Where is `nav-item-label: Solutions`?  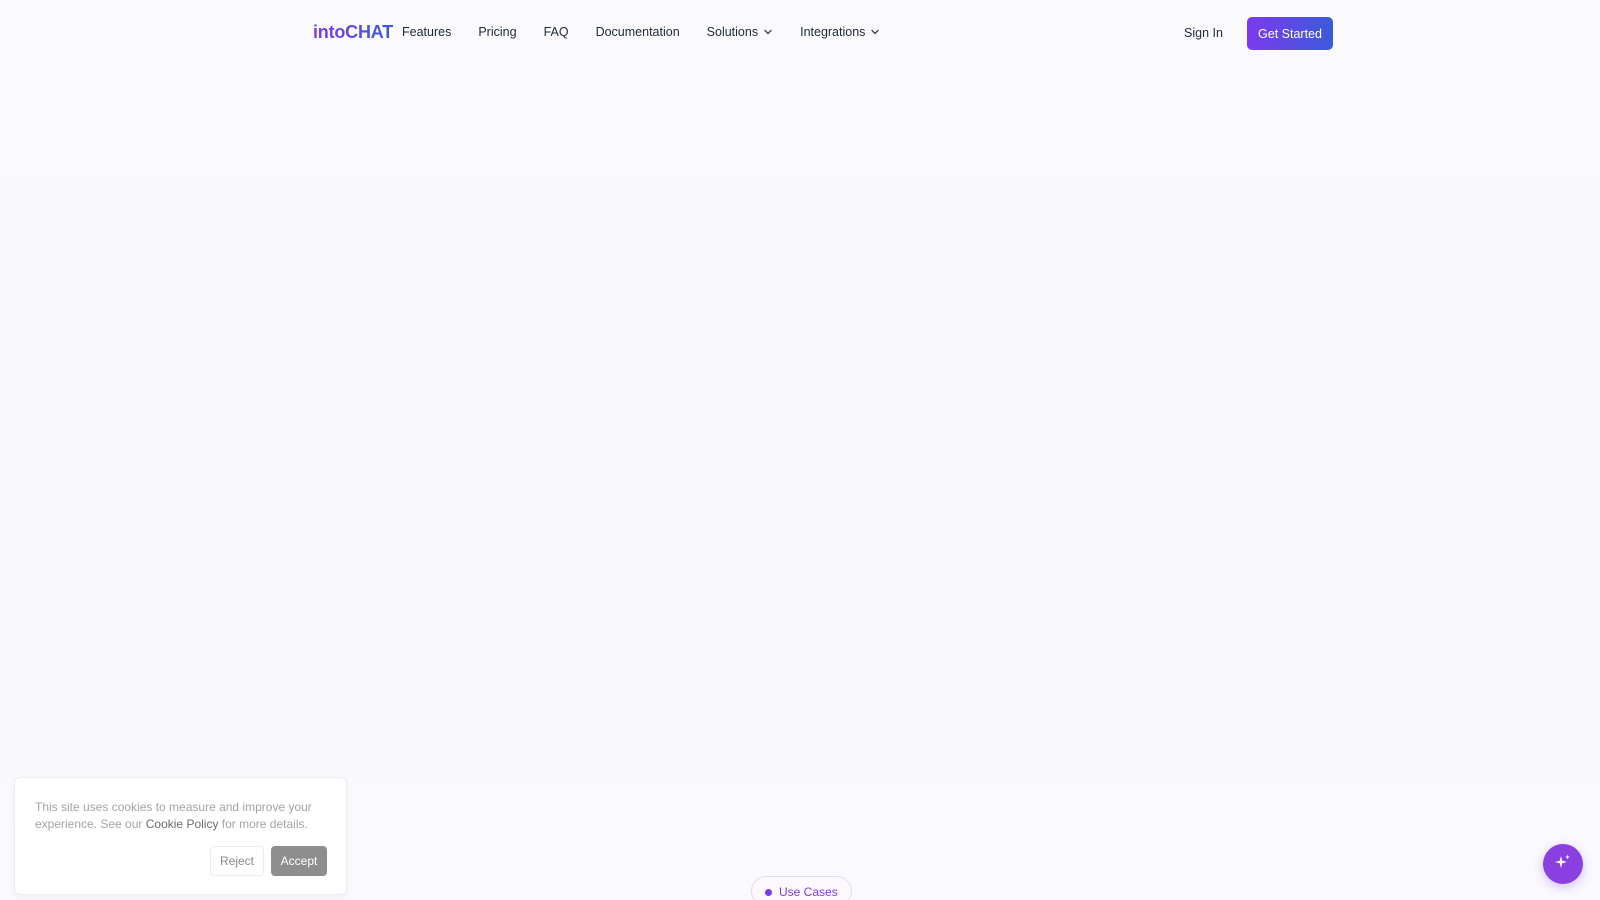 nav-item-label: Solutions is located at coordinates (732, 32).